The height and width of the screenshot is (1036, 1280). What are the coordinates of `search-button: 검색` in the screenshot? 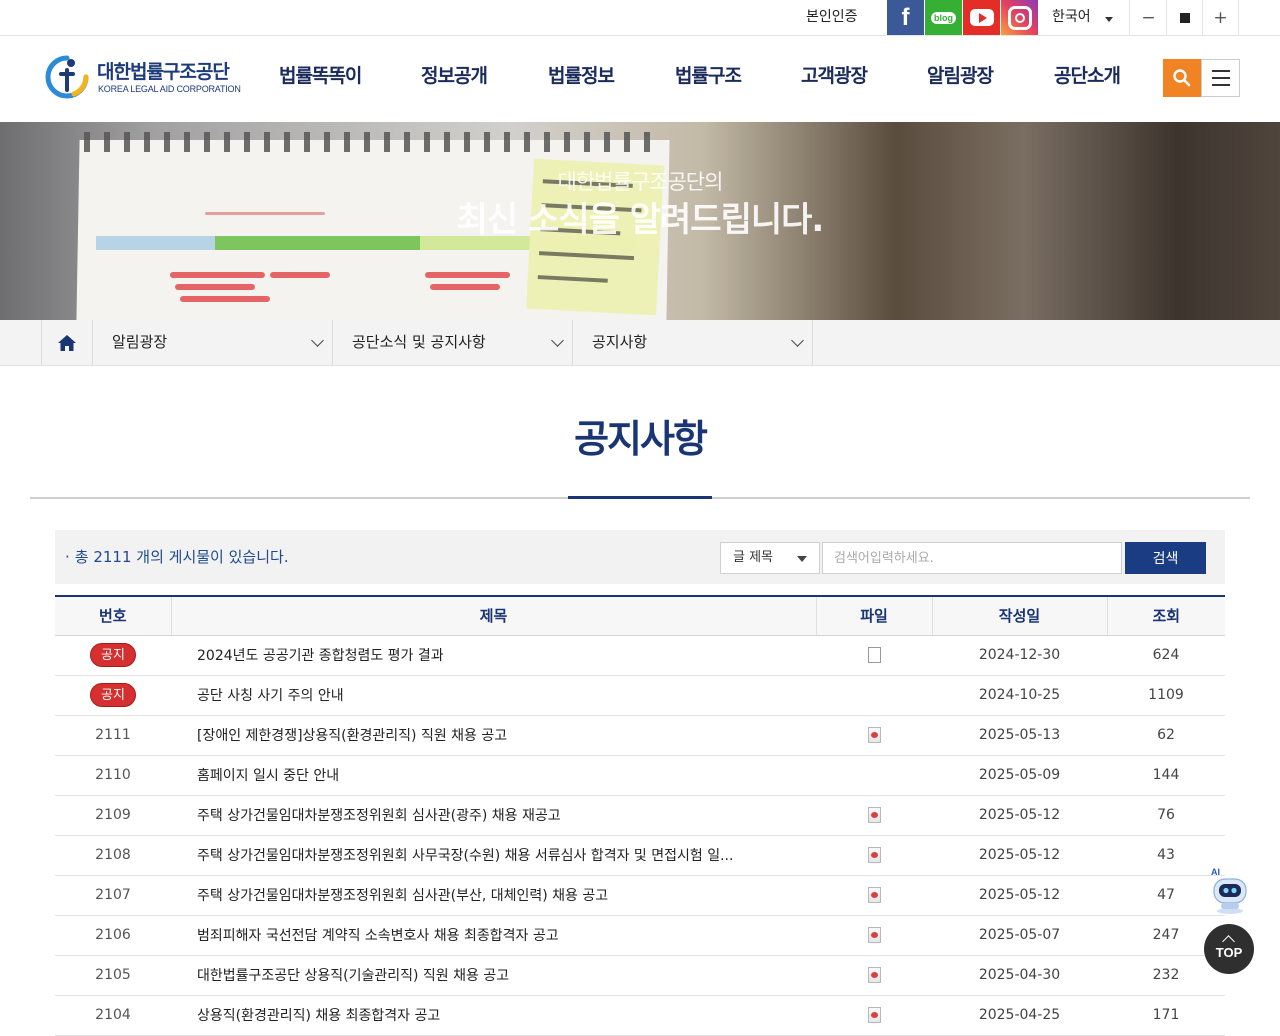 It's located at (1165, 558).